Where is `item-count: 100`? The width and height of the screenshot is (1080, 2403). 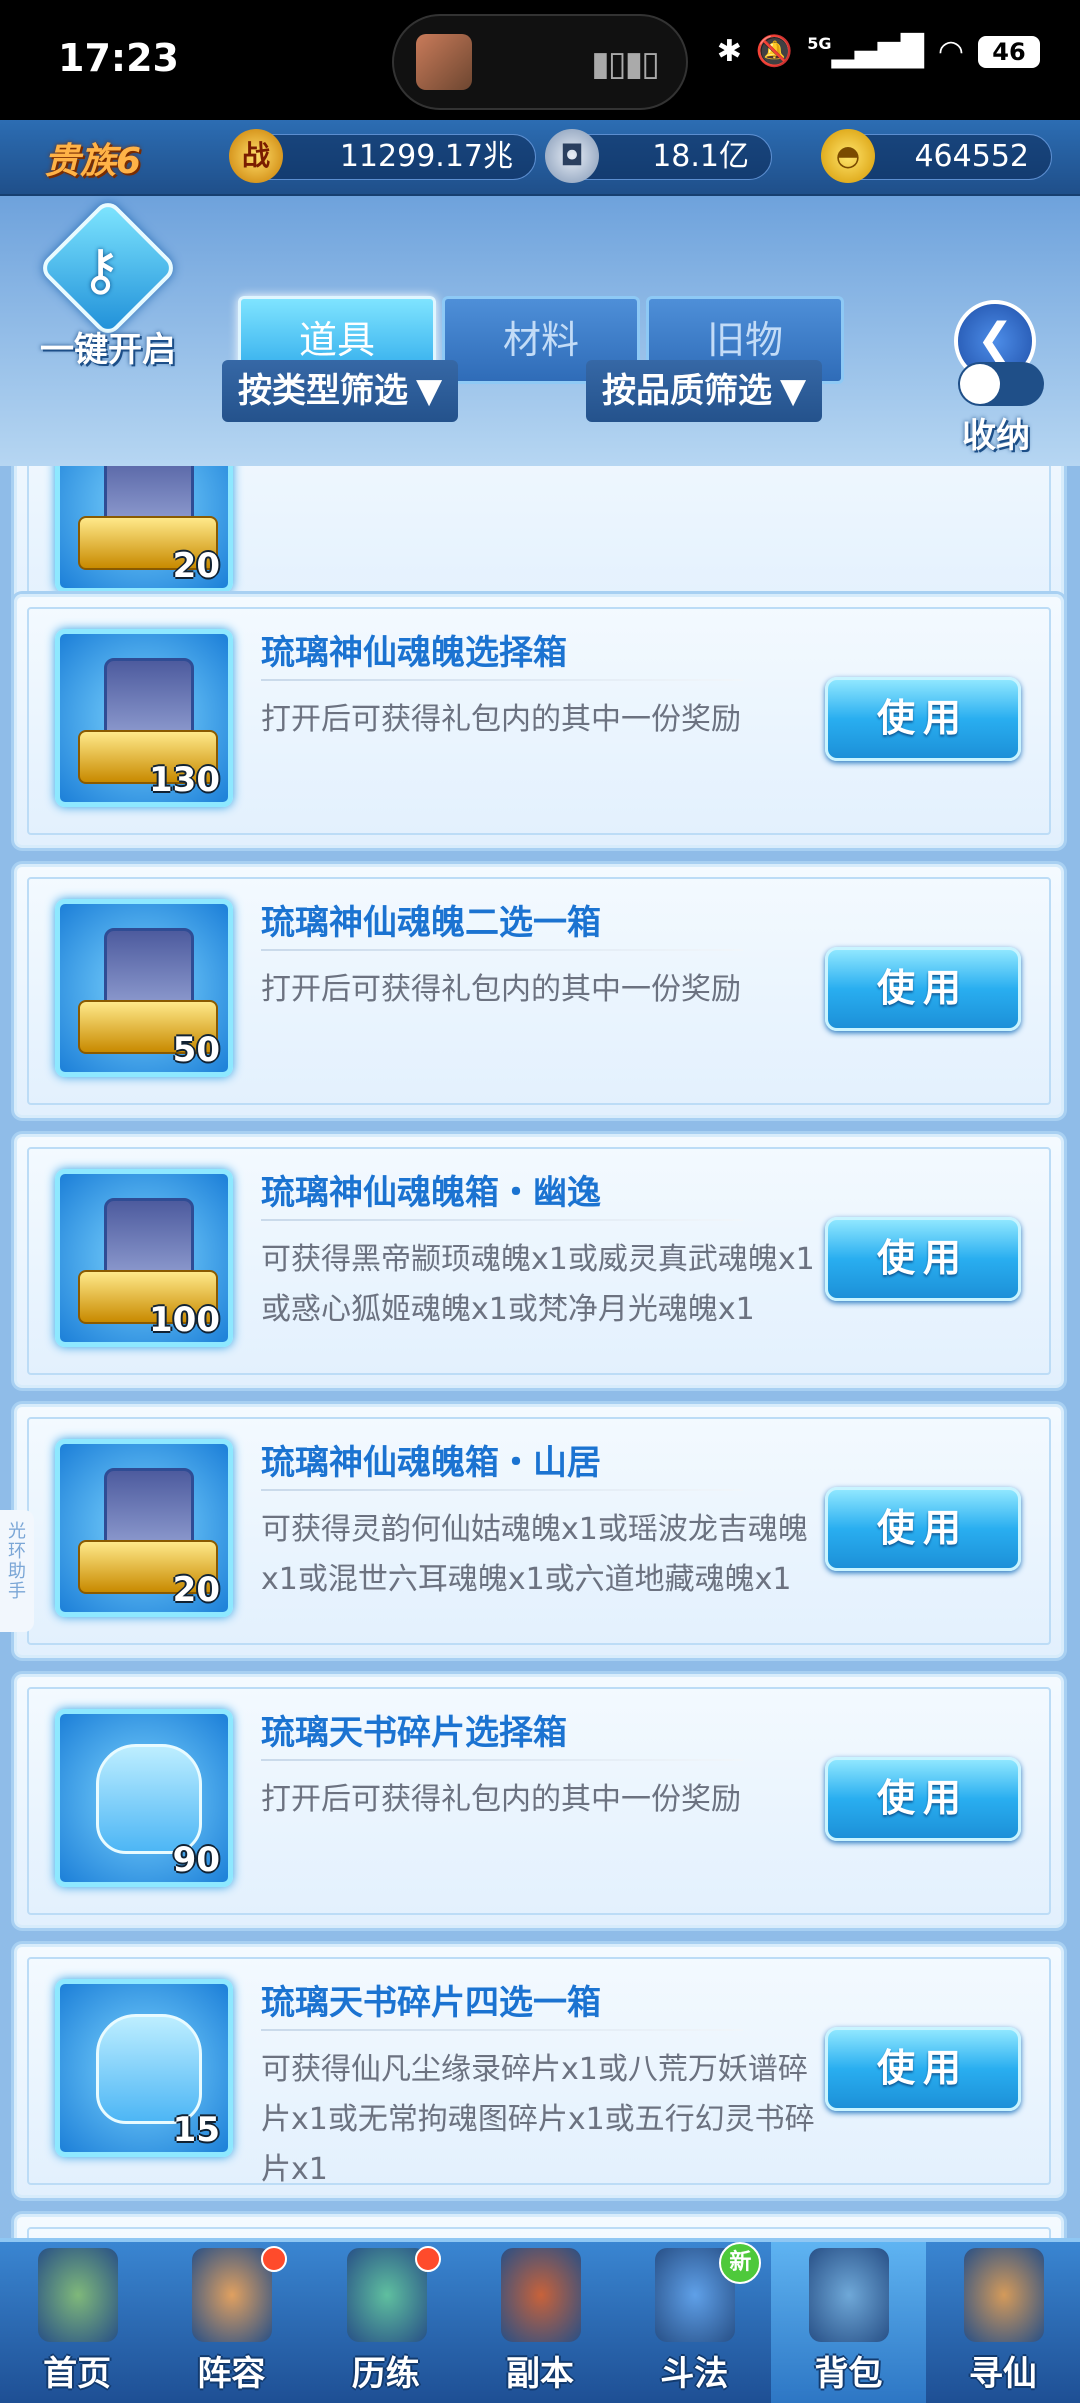
item-count: 100 is located at coordinates (184, 1320).